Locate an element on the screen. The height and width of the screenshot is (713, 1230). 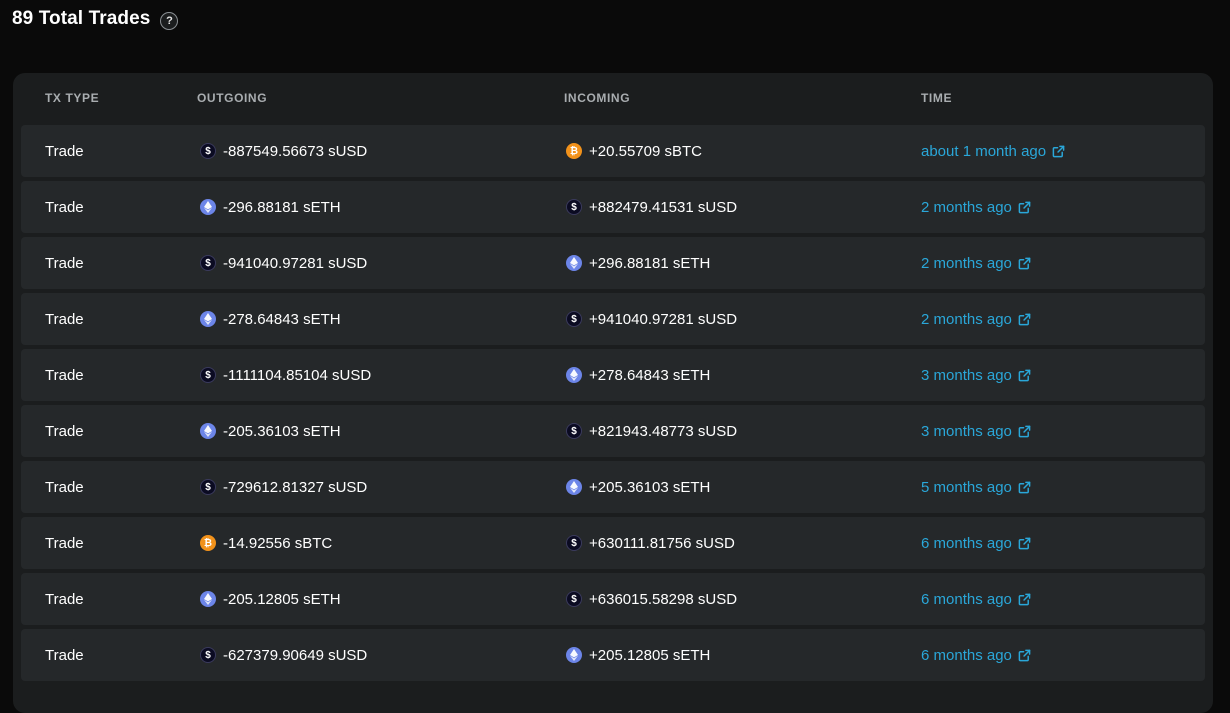
column-header-incoming: INCOMING is located at coordinates (597, 98).